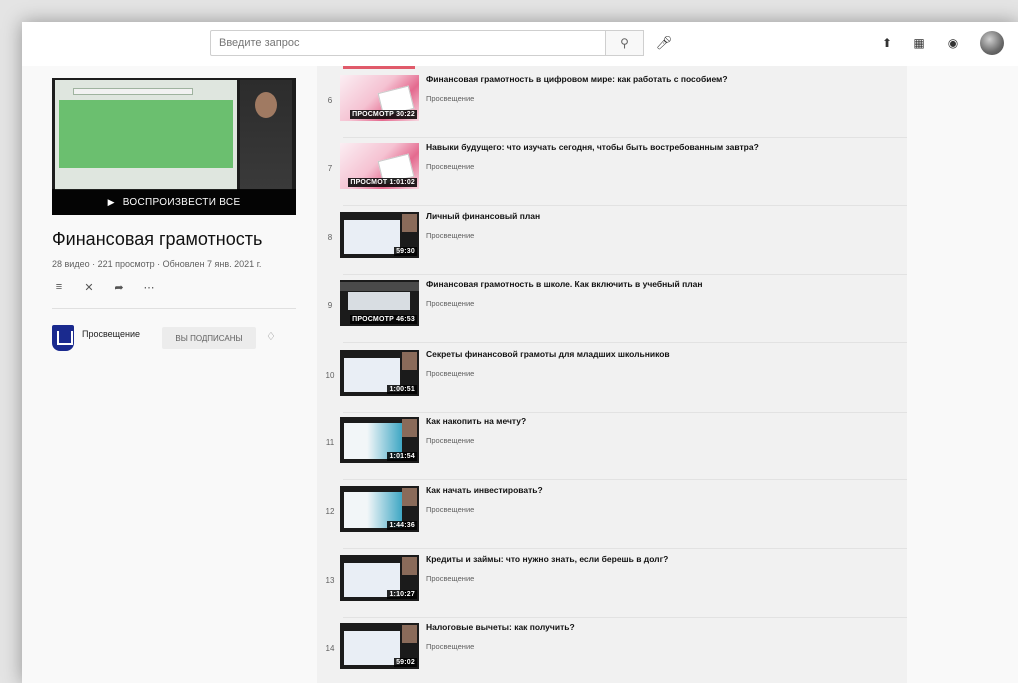 This screenshot has width=1018, height=683. Describe the element at coordinates (63, 338) in the screenshot. I see `channel-logo` at that location.